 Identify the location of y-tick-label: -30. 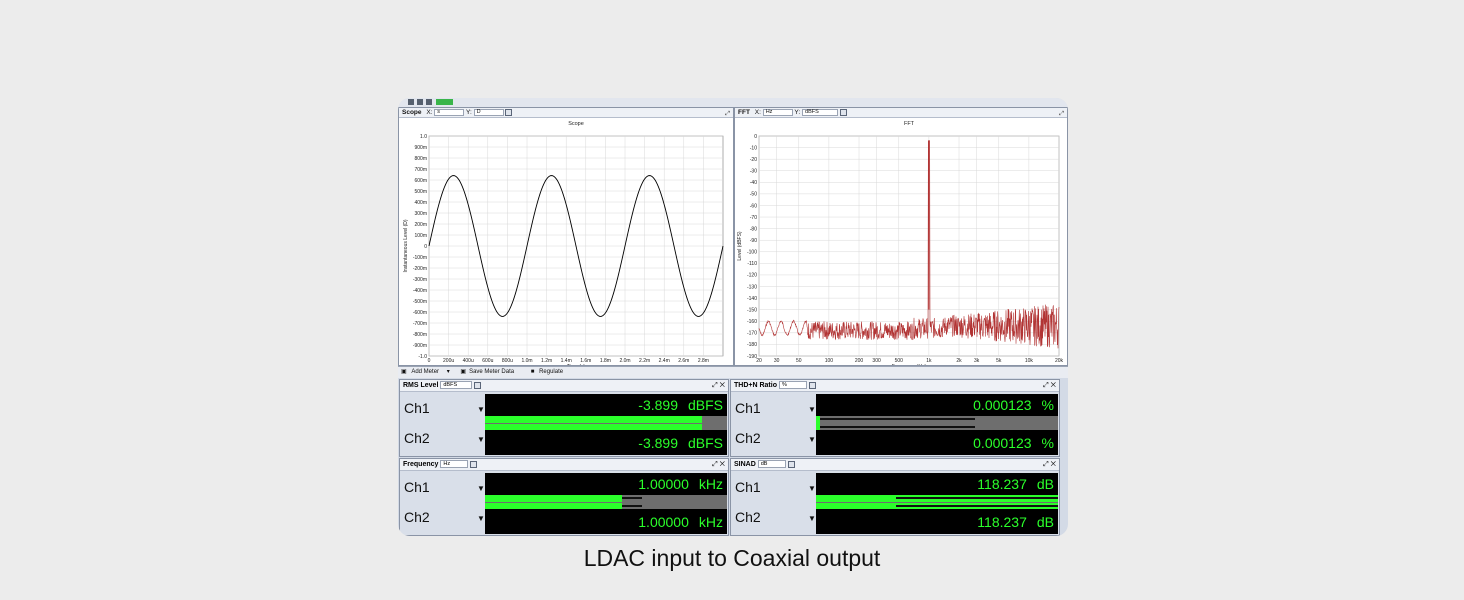
(753, 172).